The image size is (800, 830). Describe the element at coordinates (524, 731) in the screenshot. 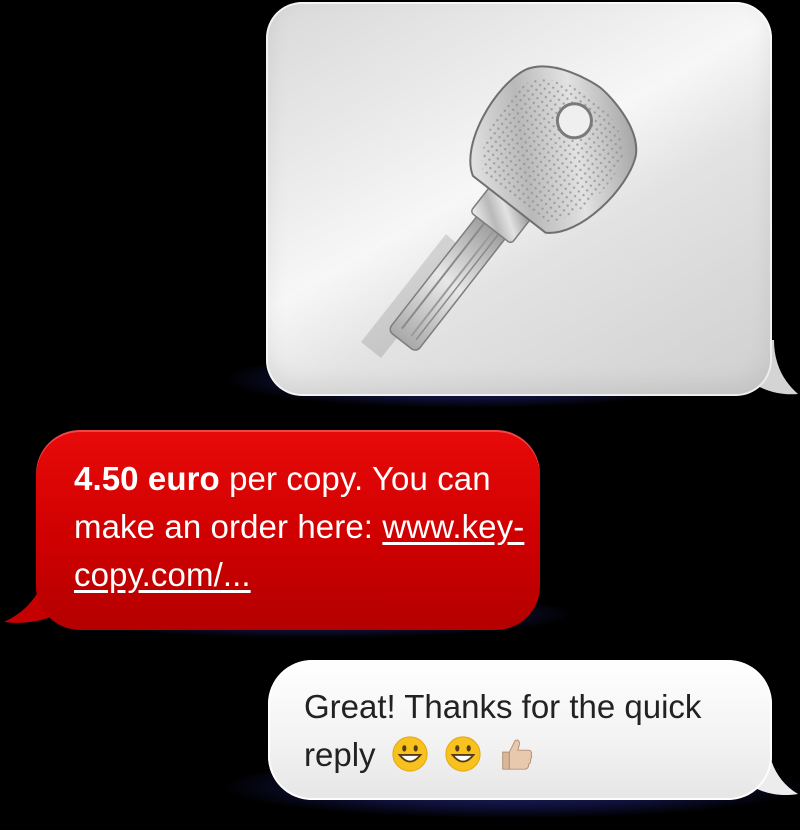

I see `reply-message-text: Great! Thanks for the quick reply` at that location.